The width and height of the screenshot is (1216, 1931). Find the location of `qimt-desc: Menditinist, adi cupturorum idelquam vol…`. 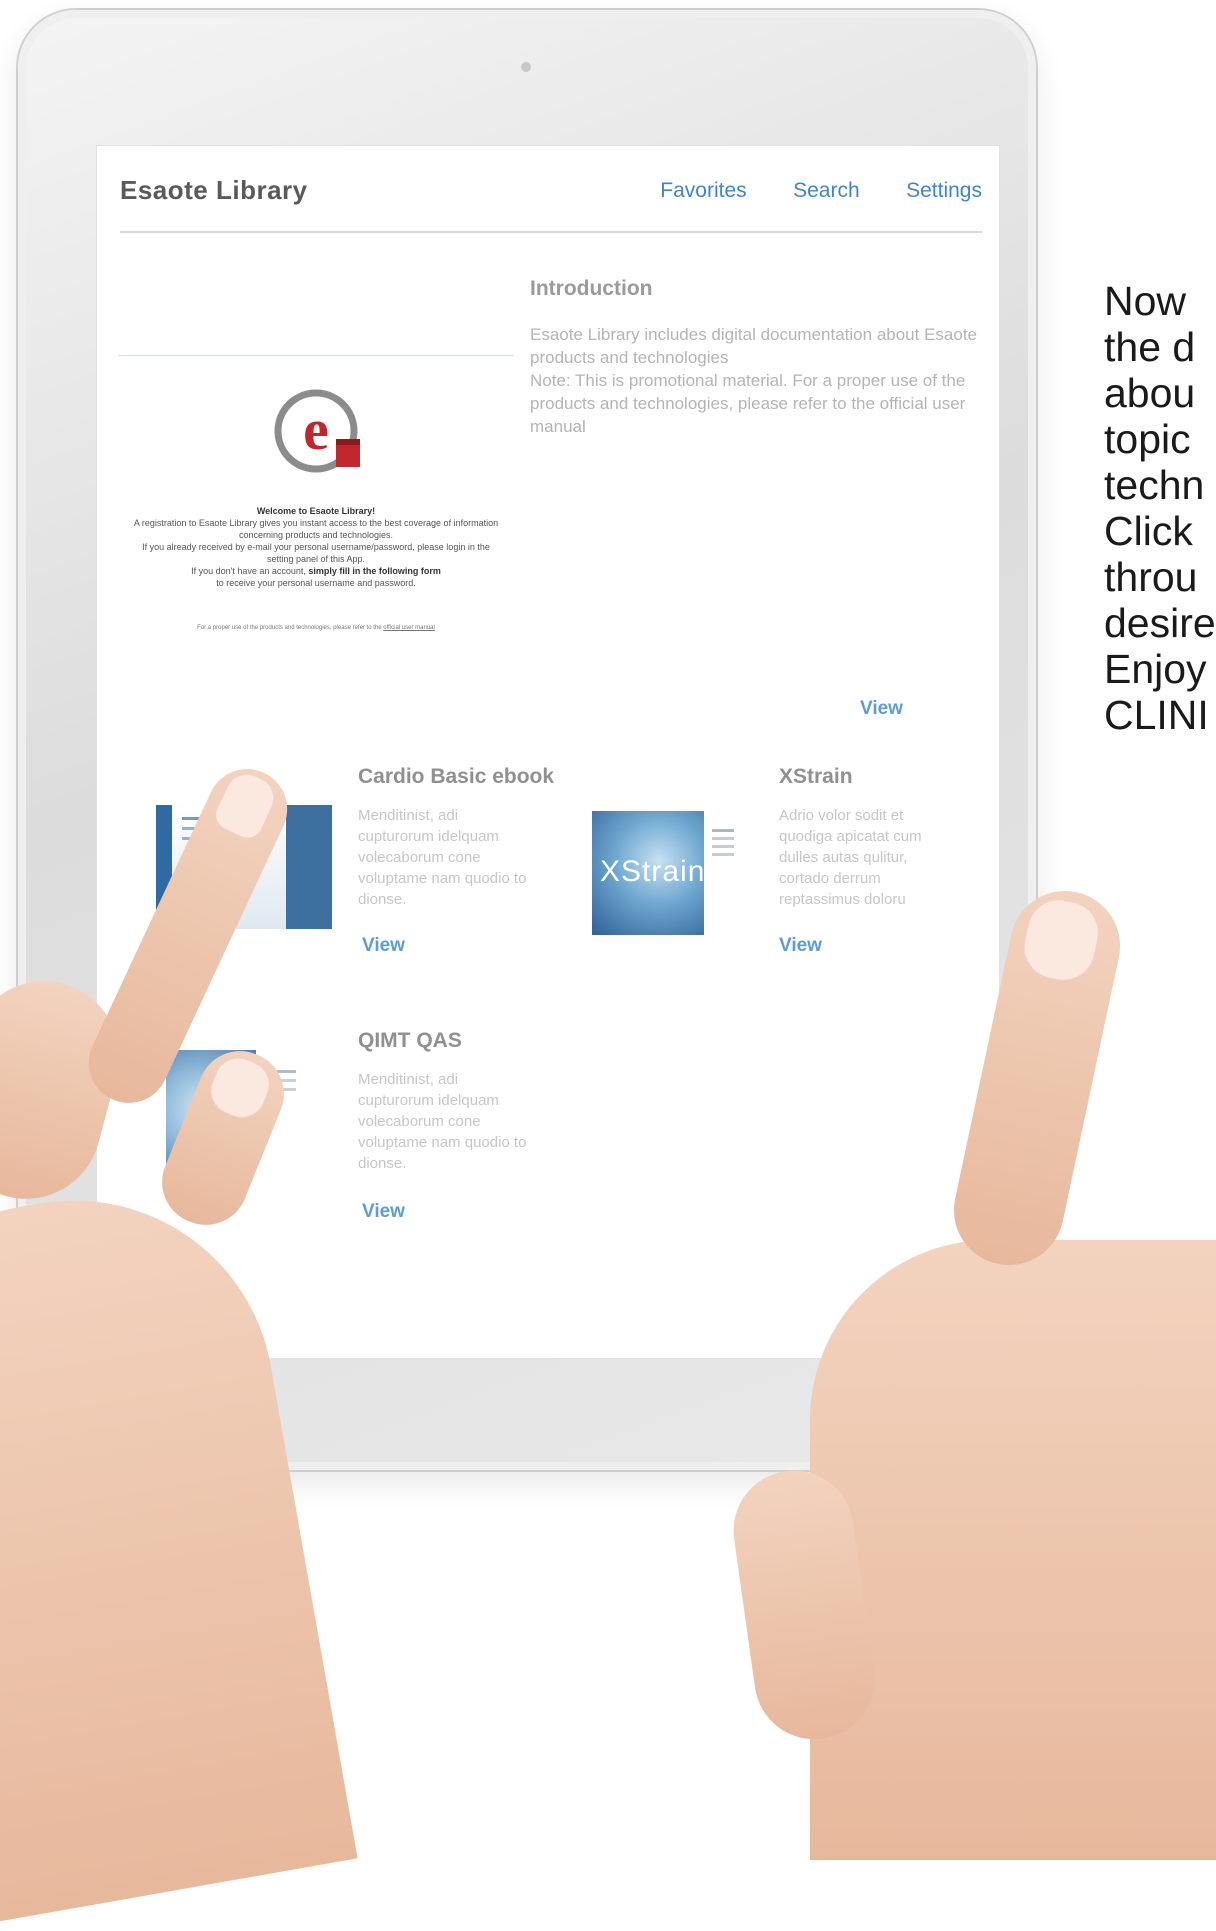

qimt-desc: Menditinist, adi cupturorum idelquam vol… is located at coordinates (442, 1121).